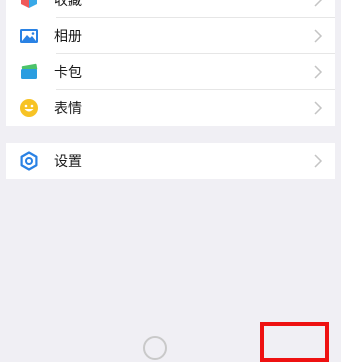  Describe the element at coordinates (29, 108) in the screenshot. I see `emoji-smiley-icon` at that location.